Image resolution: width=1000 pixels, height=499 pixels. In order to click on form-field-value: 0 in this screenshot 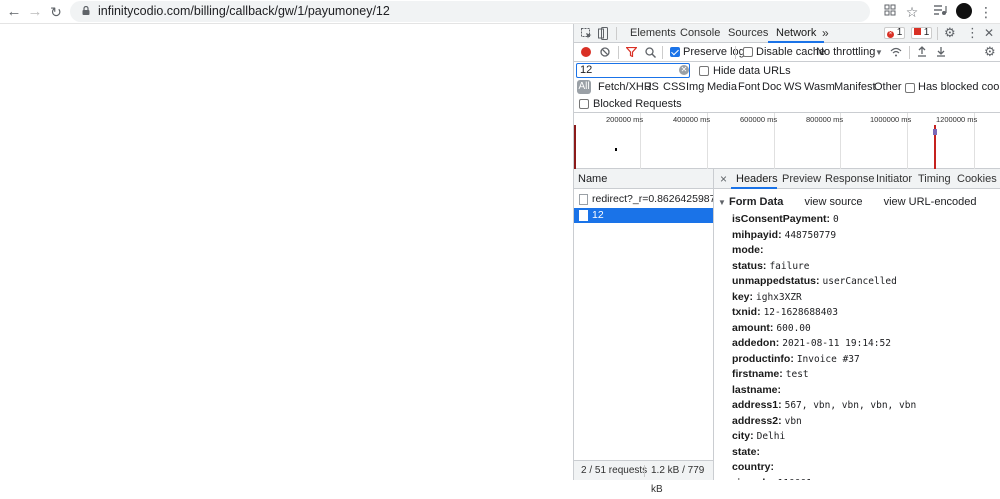, I will do `click(836, 219)`.